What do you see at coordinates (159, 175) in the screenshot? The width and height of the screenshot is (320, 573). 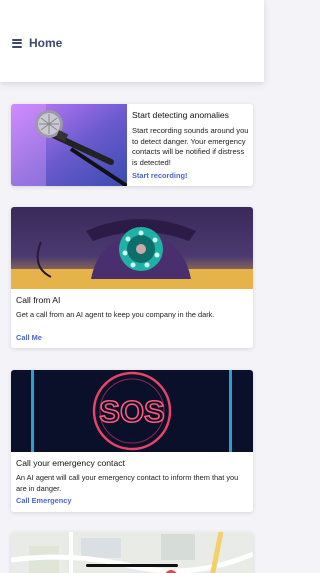 I see `start-recording-link: Start recording!` at bounding box center [159, 175].